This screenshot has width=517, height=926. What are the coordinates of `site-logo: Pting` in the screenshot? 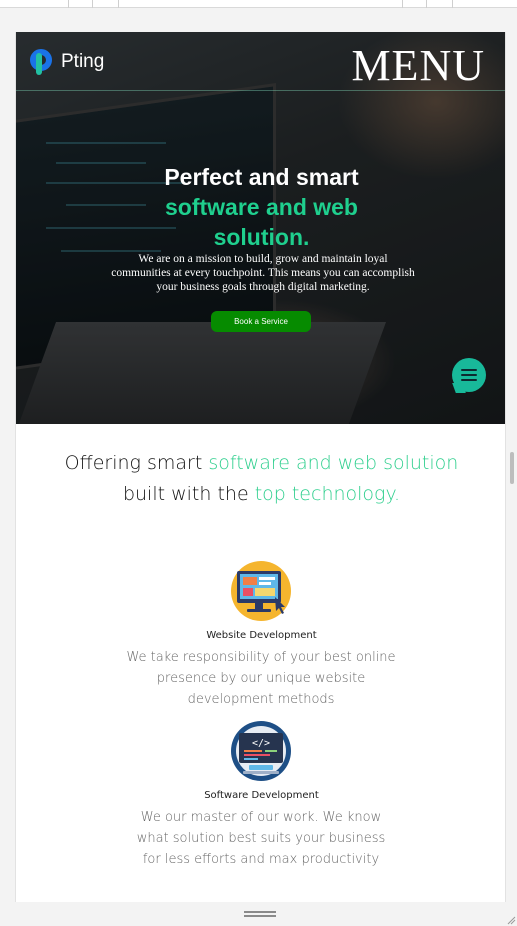 It's located at (66, 62).